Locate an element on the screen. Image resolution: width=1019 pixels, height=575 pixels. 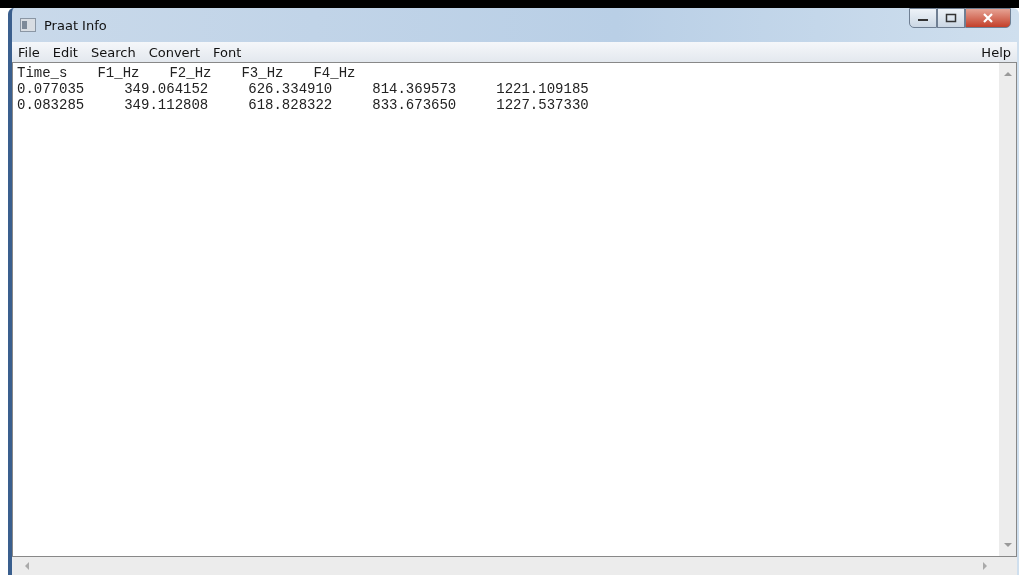
menu-item: Edit is located at coordinates (65, 52).